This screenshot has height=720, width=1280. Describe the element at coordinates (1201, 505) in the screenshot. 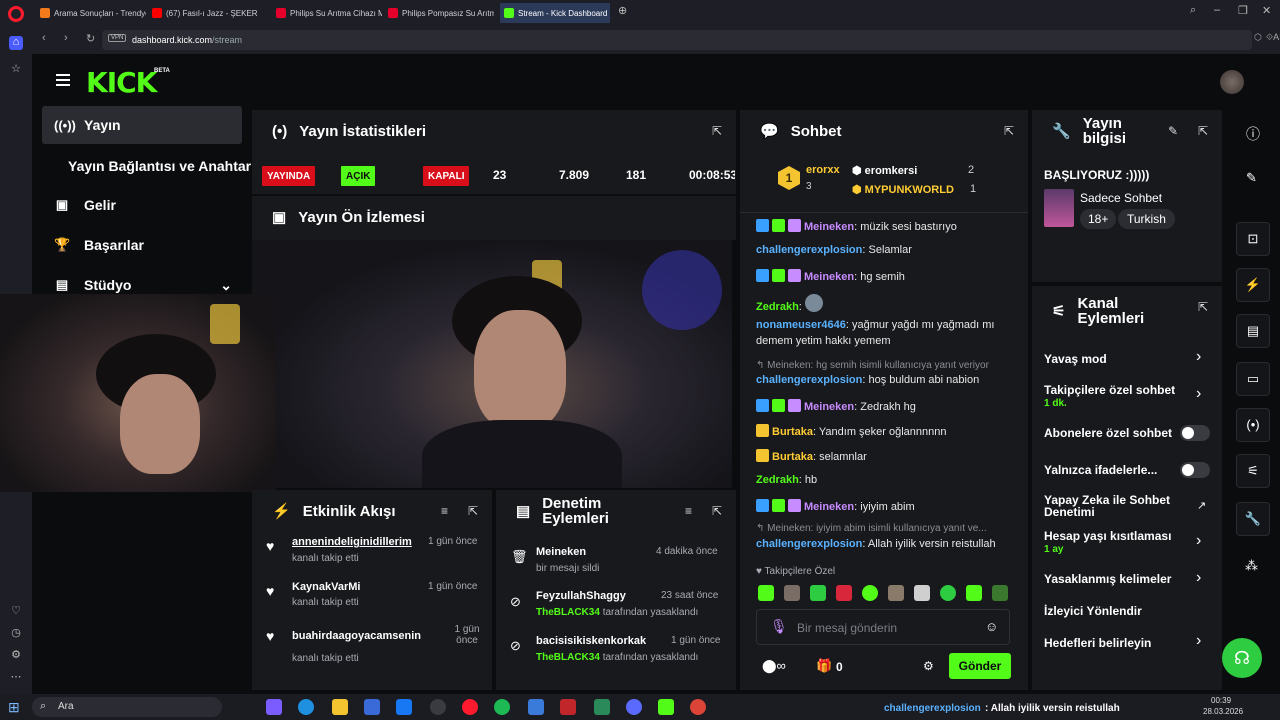

I see `external-link-icon: ↗` at that location.